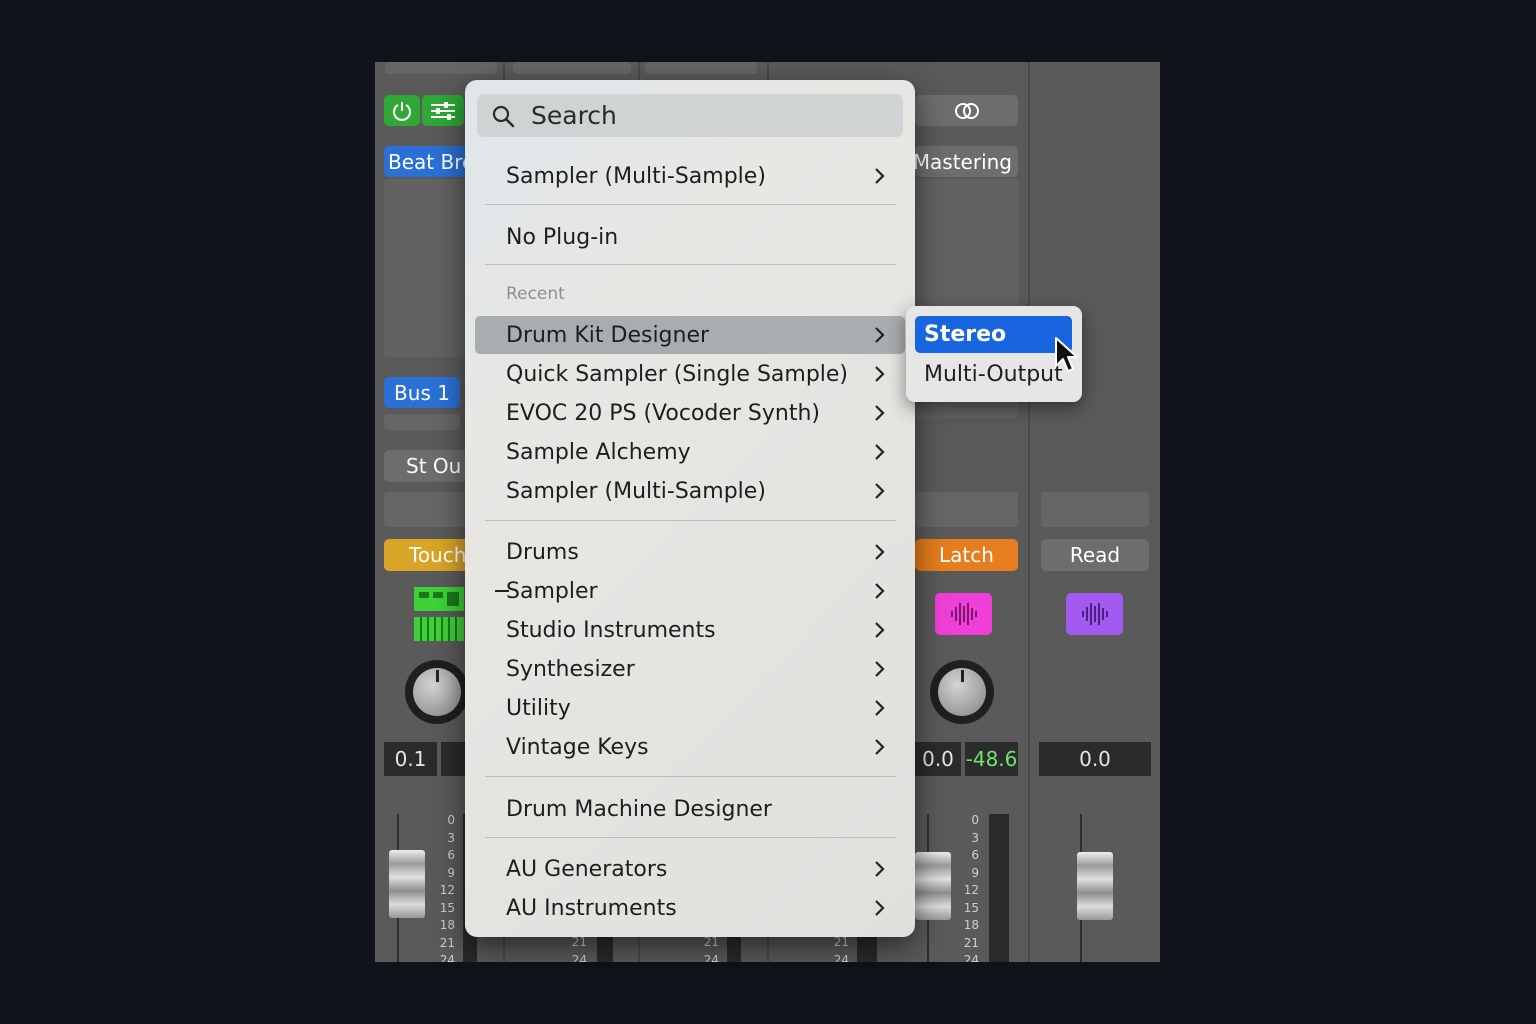 Image resolution: width=1536 pixels, height=1024 pixels. I want to click on menu-item-drum-kit-designer: Drum Kit Designer, so click(690, 335).